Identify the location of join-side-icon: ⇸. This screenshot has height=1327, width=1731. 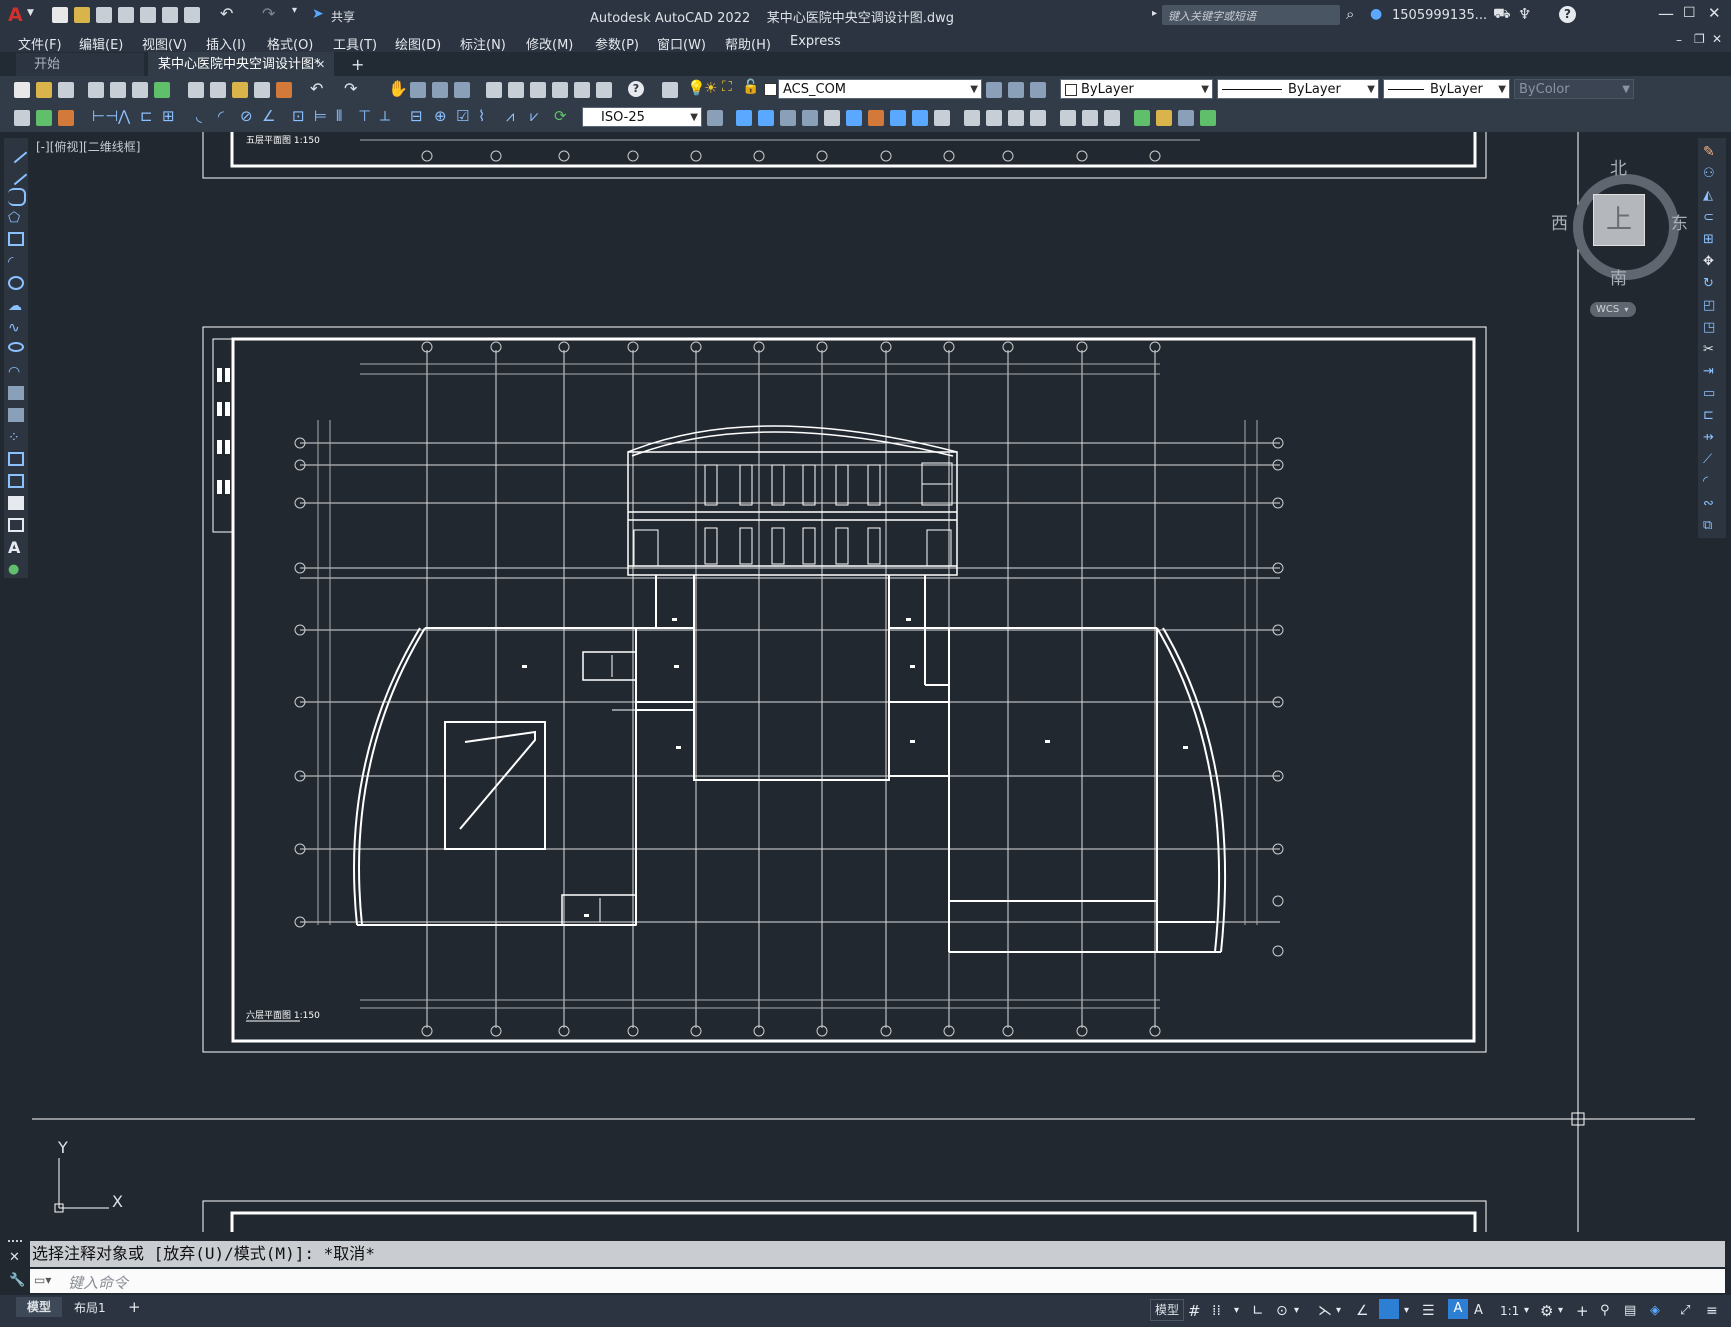
(1711, 437).